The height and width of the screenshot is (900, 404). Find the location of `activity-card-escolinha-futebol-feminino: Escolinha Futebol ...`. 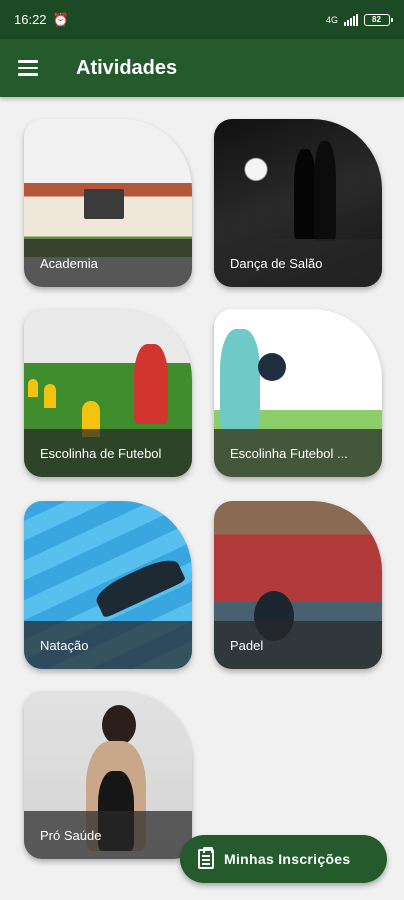

activity-card-escolinha-futebol-feminino: Escolinha Futebol ... is located at coordinates (298, 393).